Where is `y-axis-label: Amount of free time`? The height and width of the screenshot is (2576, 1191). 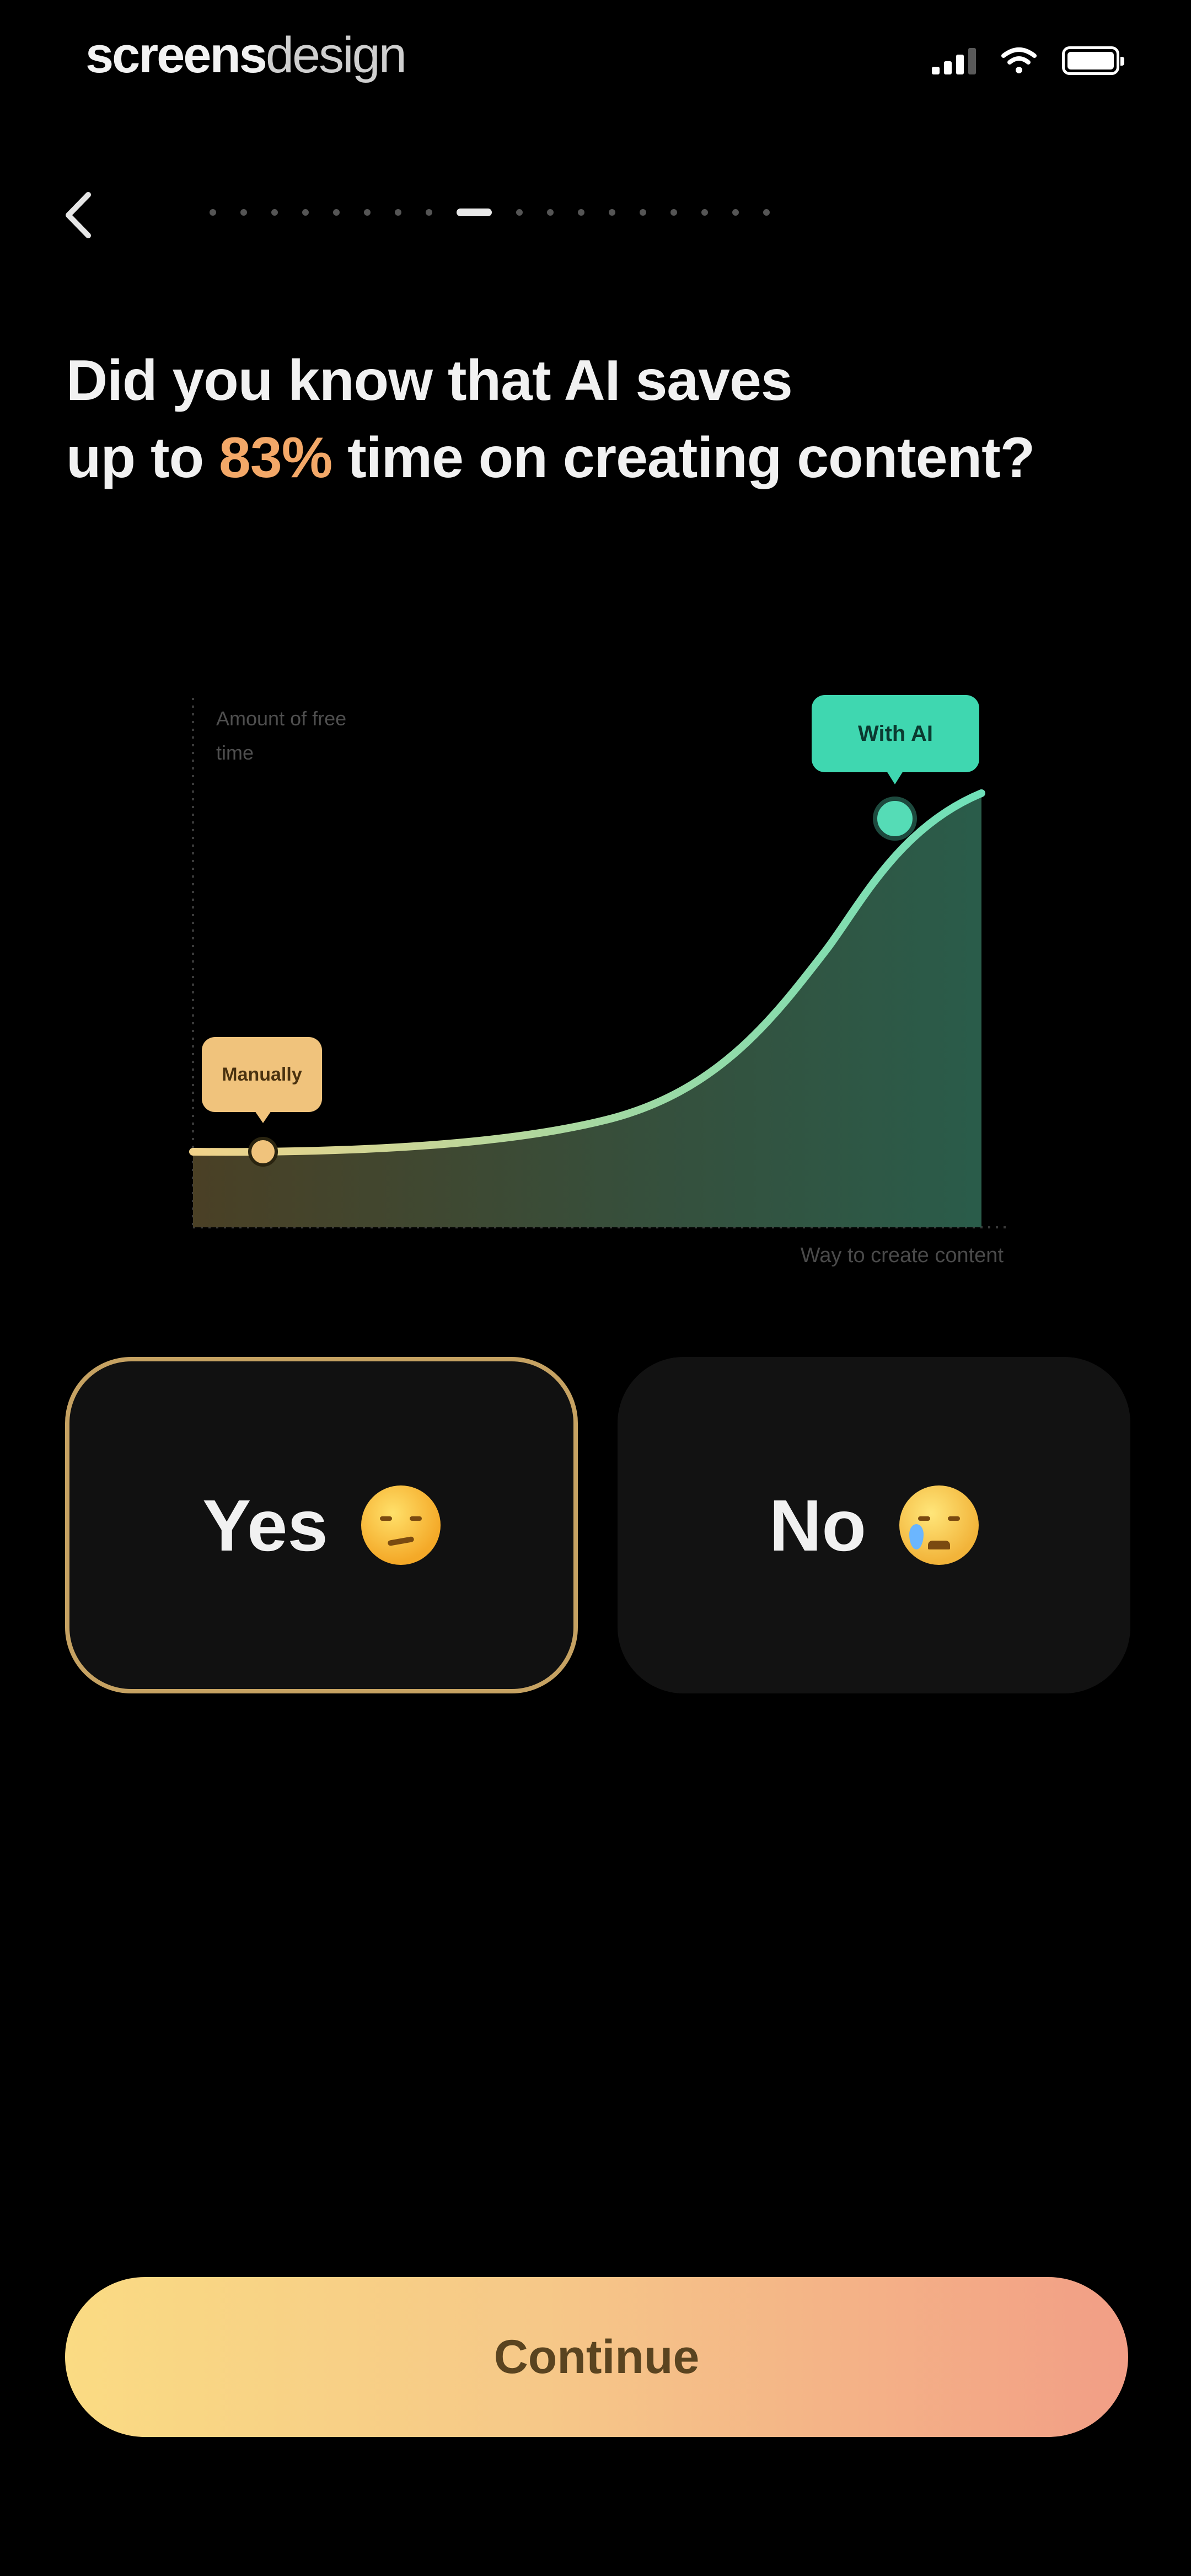
y-axis-label: Amount of free time is located at coordinates (281, 735).